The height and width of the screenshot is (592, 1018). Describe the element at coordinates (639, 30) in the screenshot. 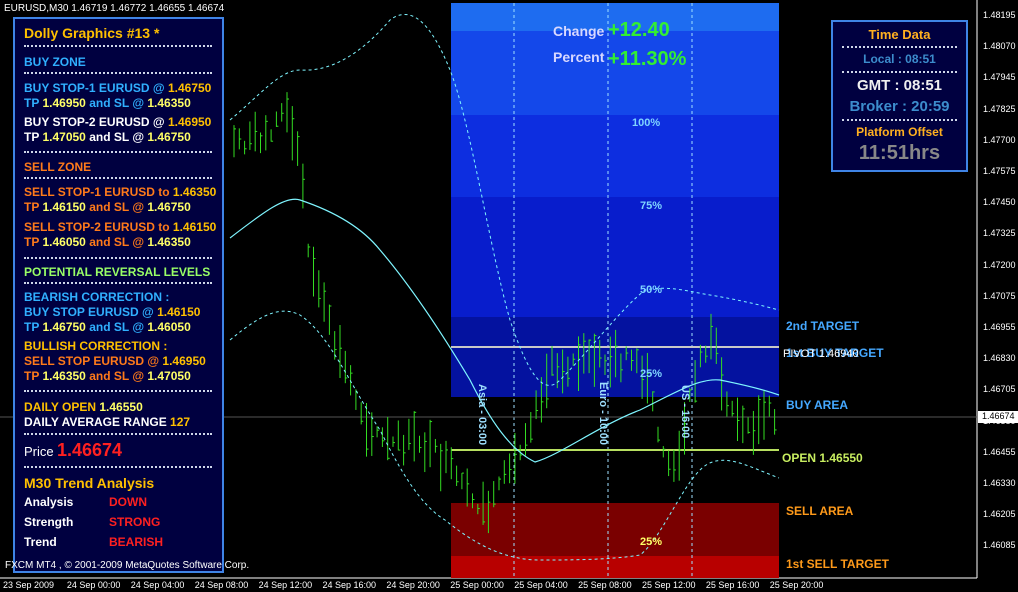

I see `change-value: +12.40` at that location.